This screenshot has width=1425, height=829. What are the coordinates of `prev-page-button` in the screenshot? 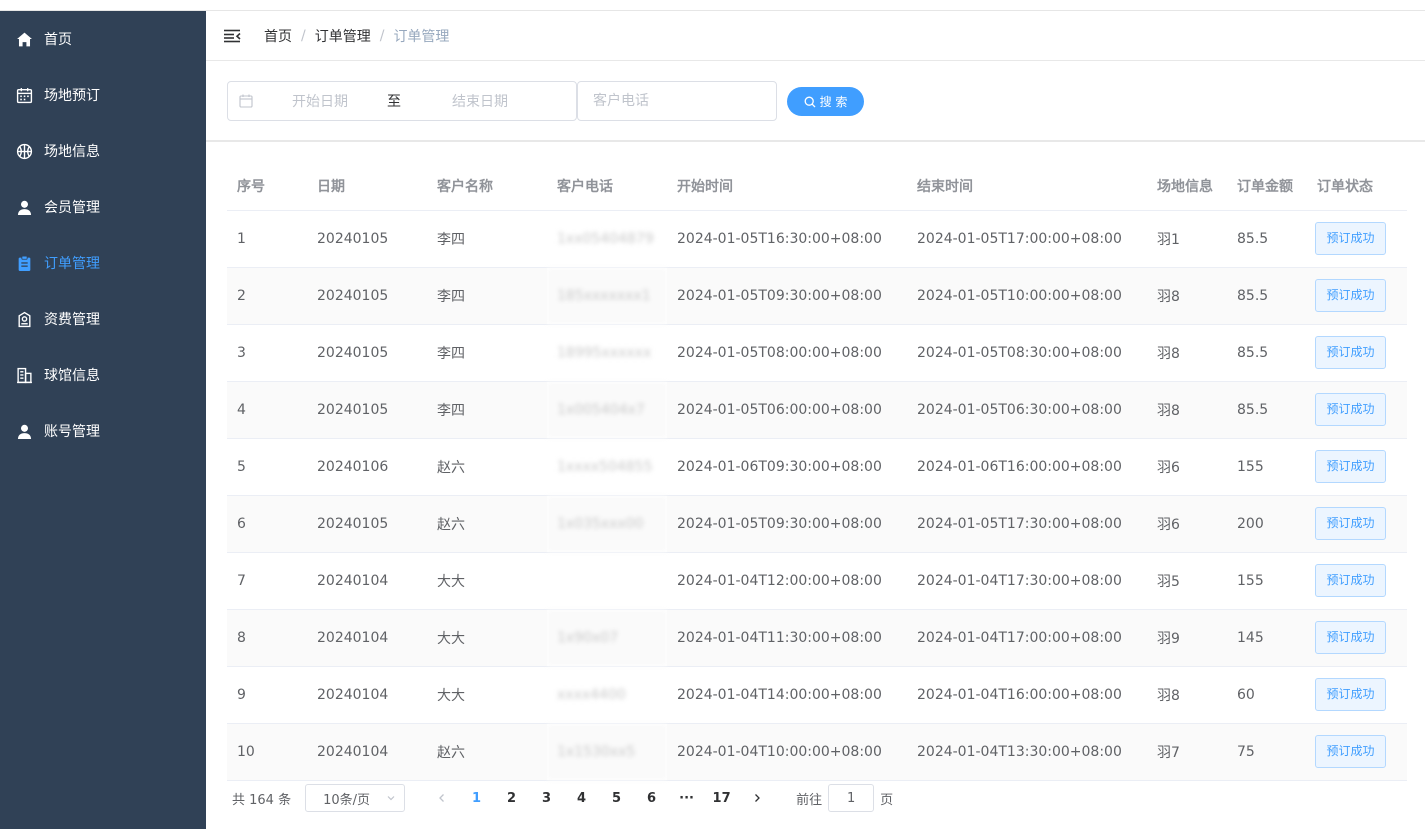 It's located at (441, 798).